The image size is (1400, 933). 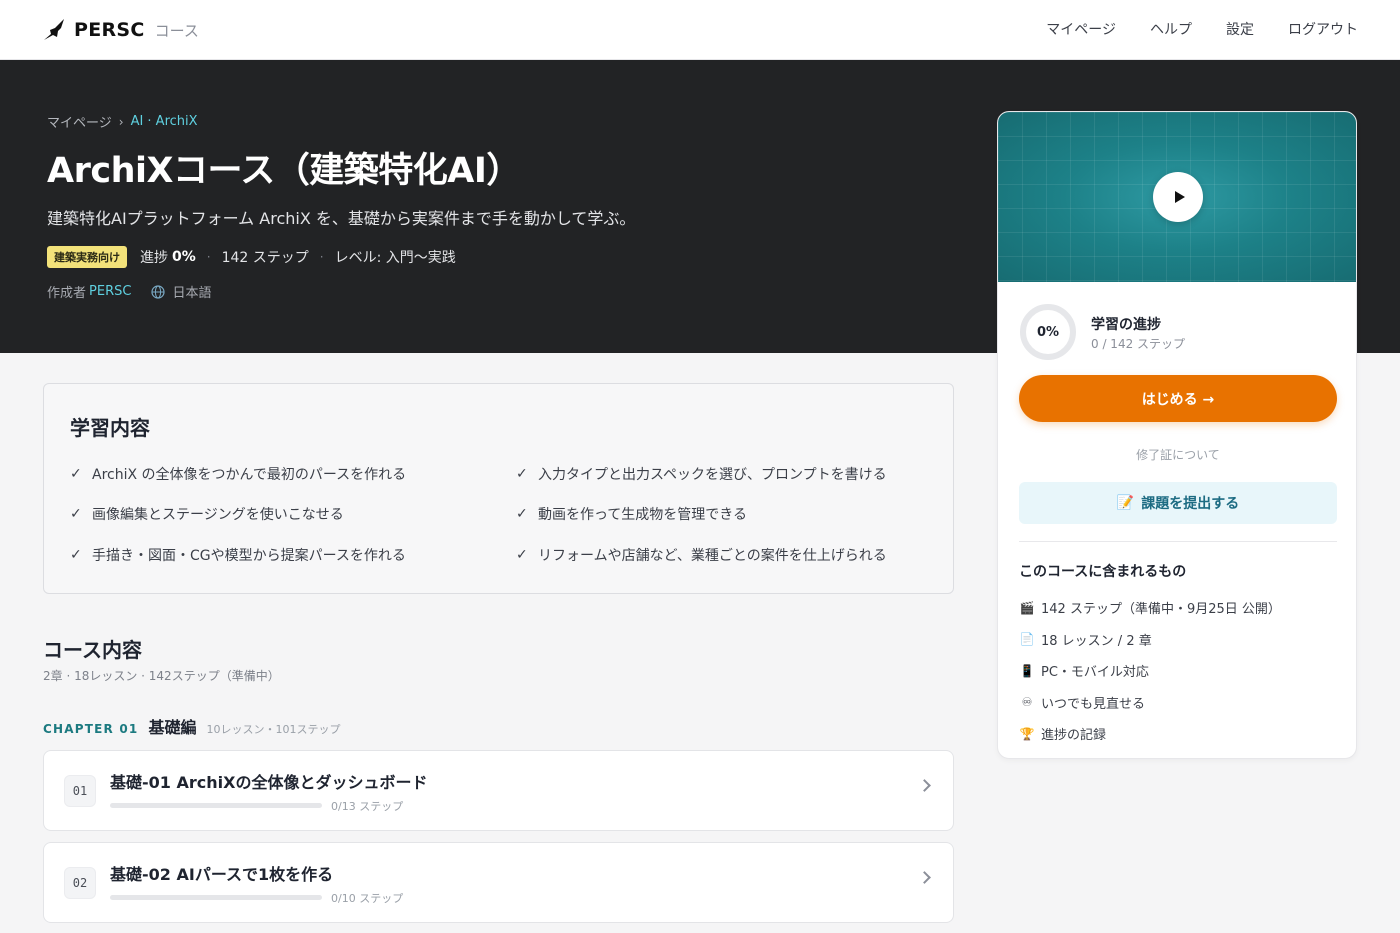 I want to click on breadcrumb: マイページ › AI · ArchiX, so click(x=122, y=121).